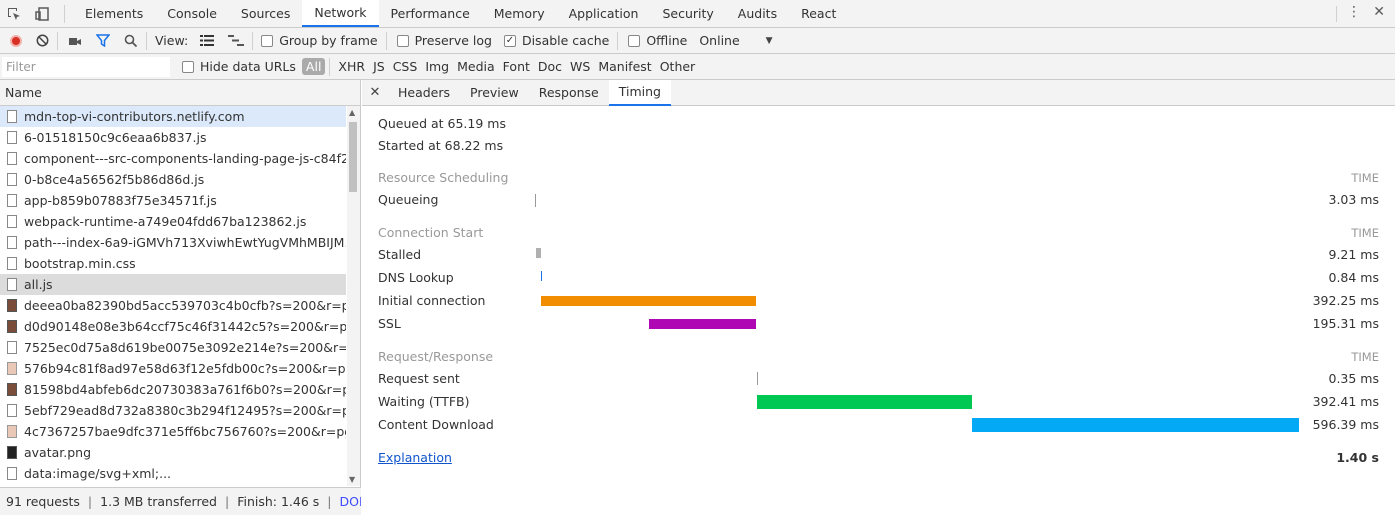 This screenshot has width=1395, height=515. What do you see at coordinates (12, 116) in the screenshot?
I see `document-icon` at bounding box center [12, 116].